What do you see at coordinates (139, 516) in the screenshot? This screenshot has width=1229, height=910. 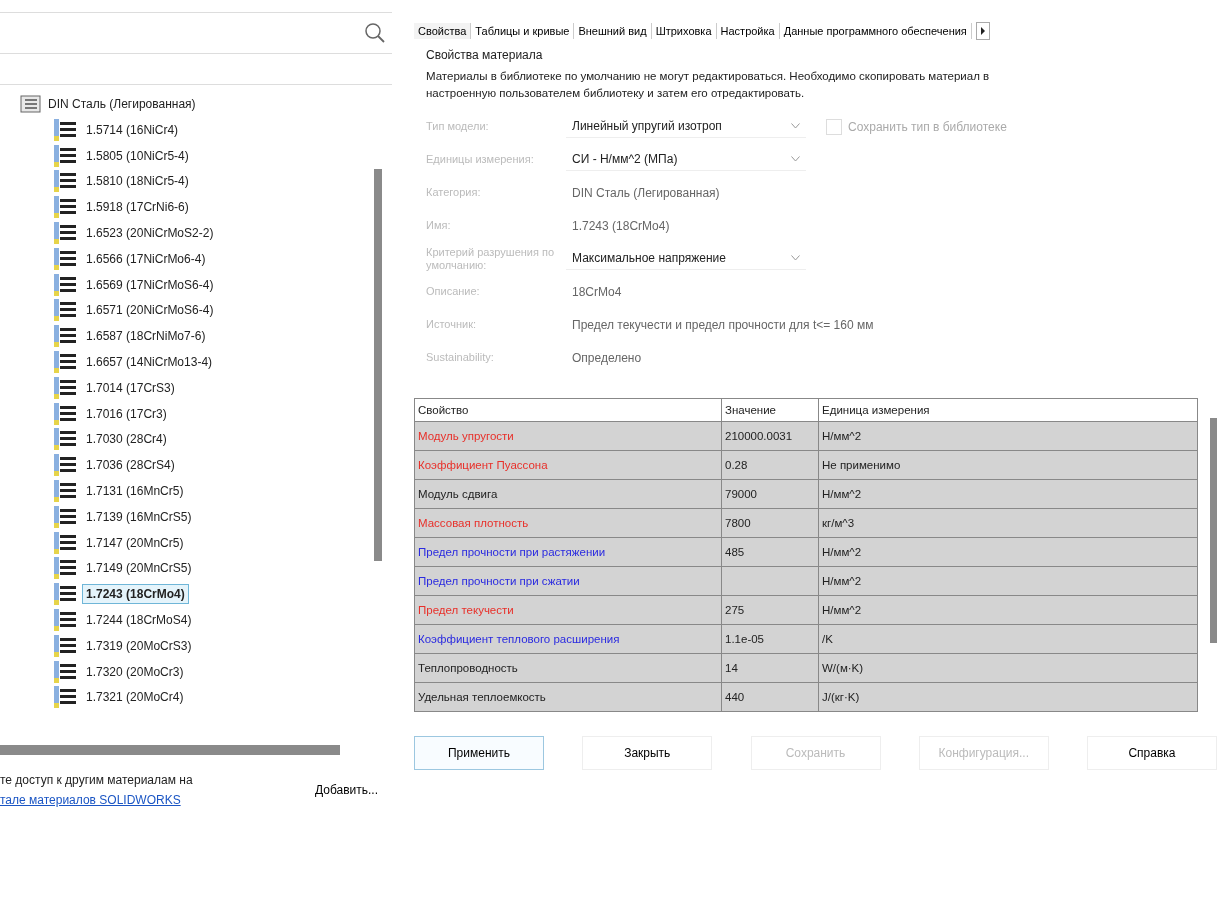 I see `tree-item: 1.7139 (16MnCrS5)` at bounding box center [139, 516].